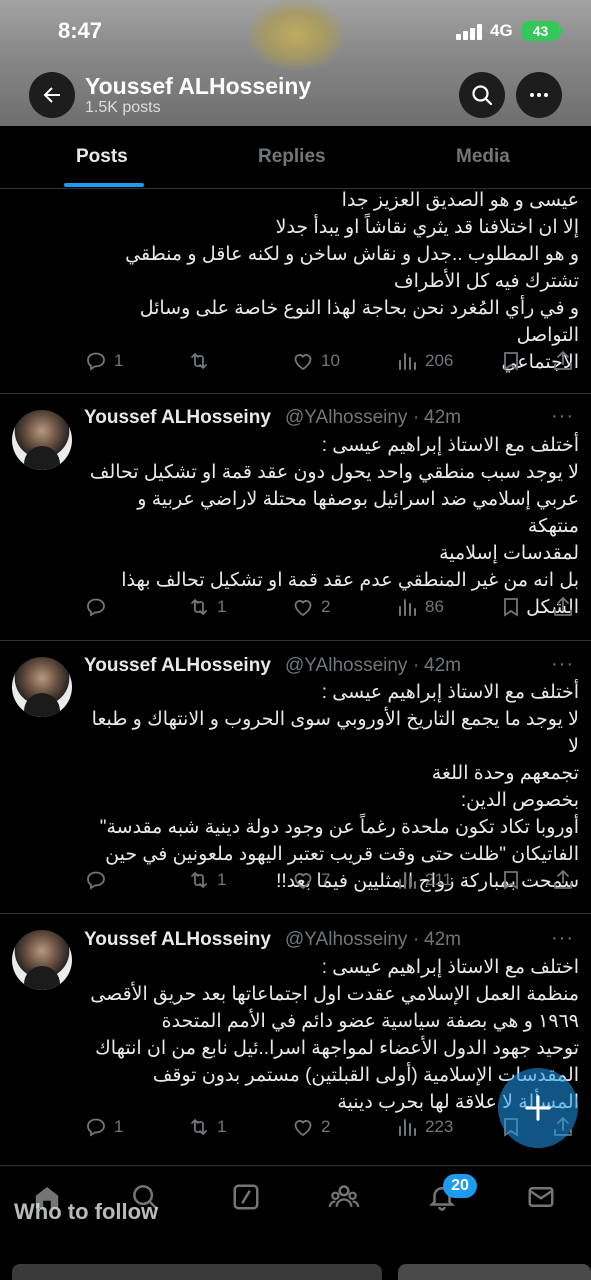 The image size is (591, 1280). Describe the element at coordinates (315, 361) in the screenshot. I see `like-button: 10` at that location.